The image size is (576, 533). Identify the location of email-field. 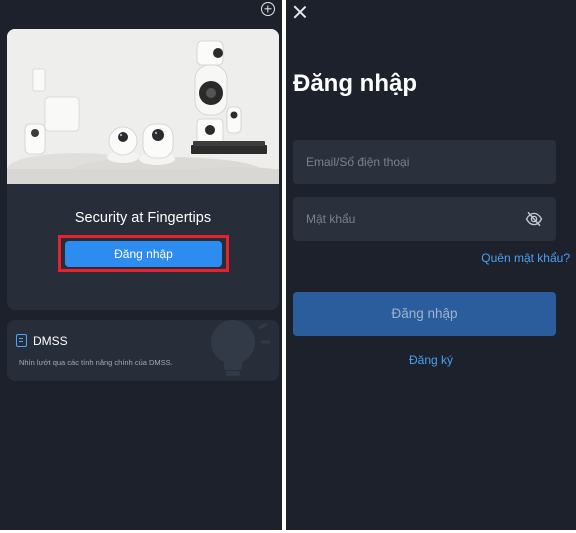
(424, 162).